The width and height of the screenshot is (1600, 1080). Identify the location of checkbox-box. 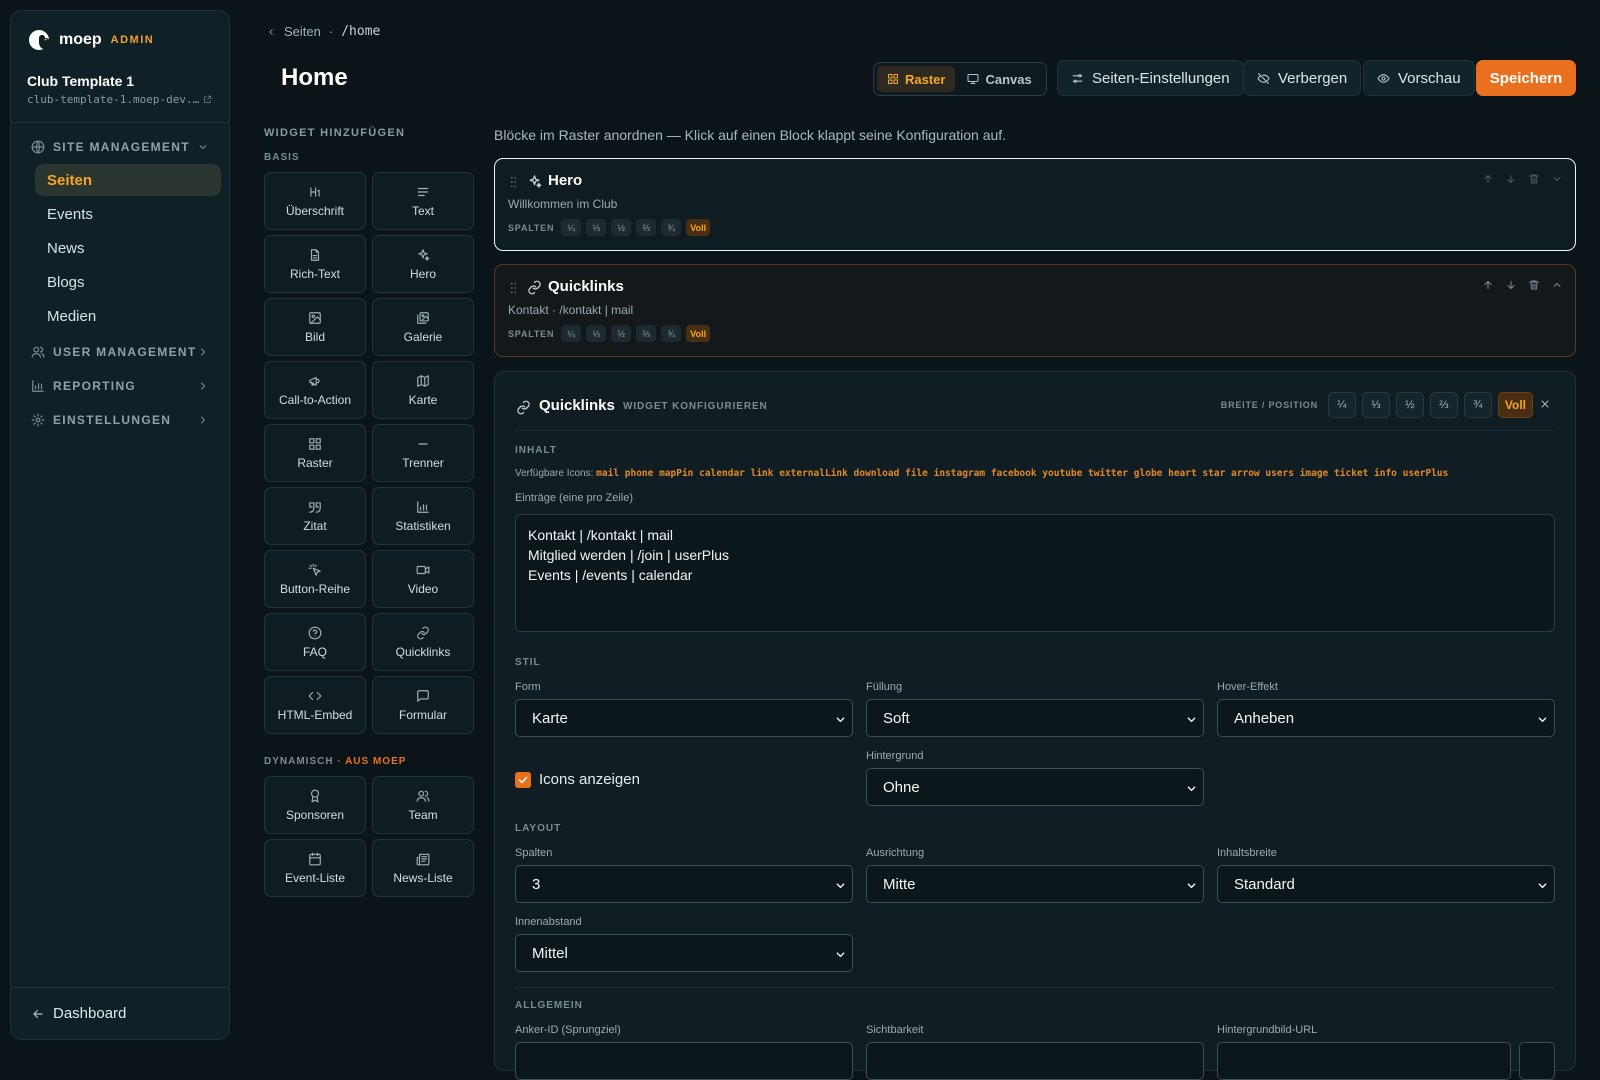
(523, 779).